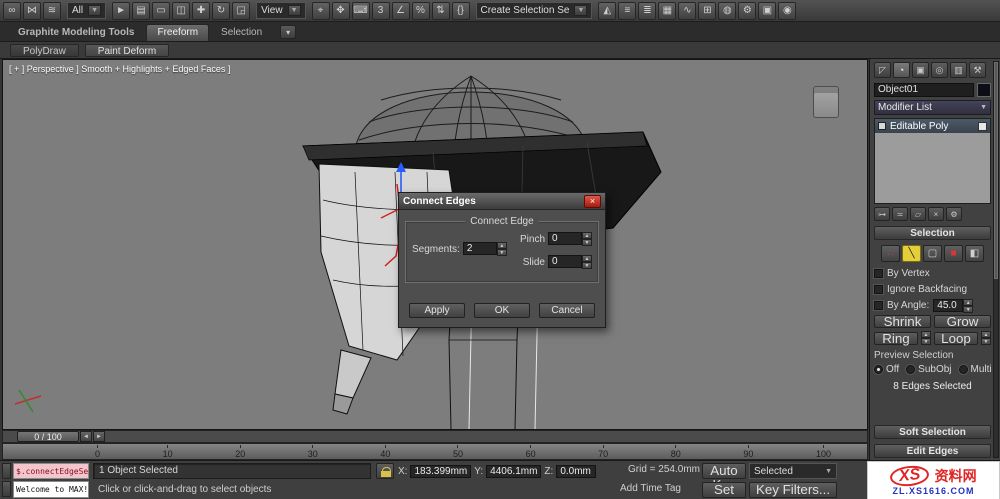  Describe the element at coordinates (724, 477) in the screenshot. I see `auto-key-button: Auto Key` at that location.